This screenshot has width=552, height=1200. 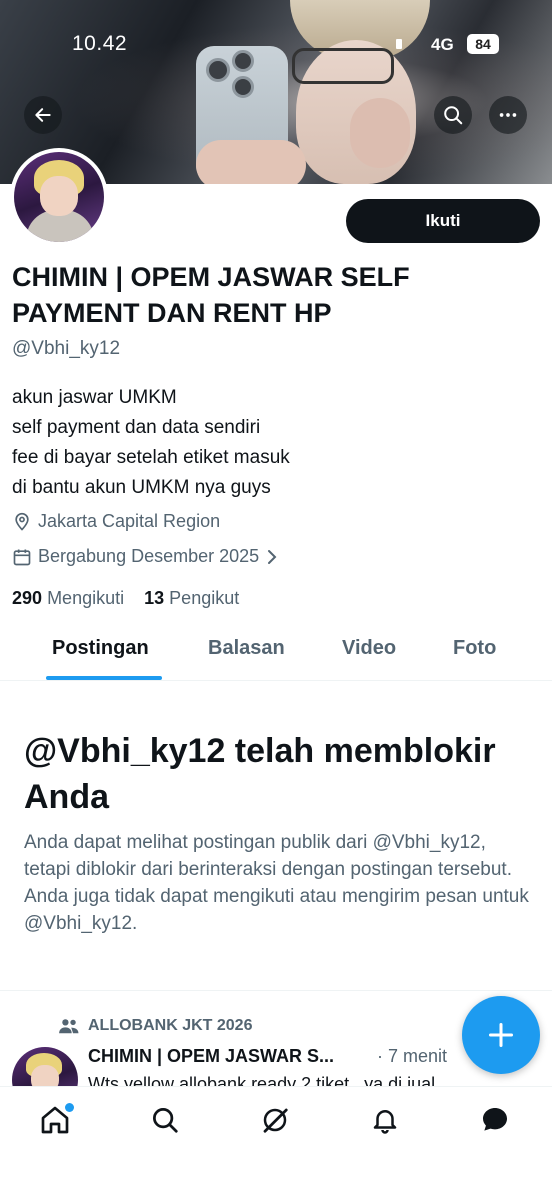 I want to click on messages-icon, so click(x=495, y=1119).